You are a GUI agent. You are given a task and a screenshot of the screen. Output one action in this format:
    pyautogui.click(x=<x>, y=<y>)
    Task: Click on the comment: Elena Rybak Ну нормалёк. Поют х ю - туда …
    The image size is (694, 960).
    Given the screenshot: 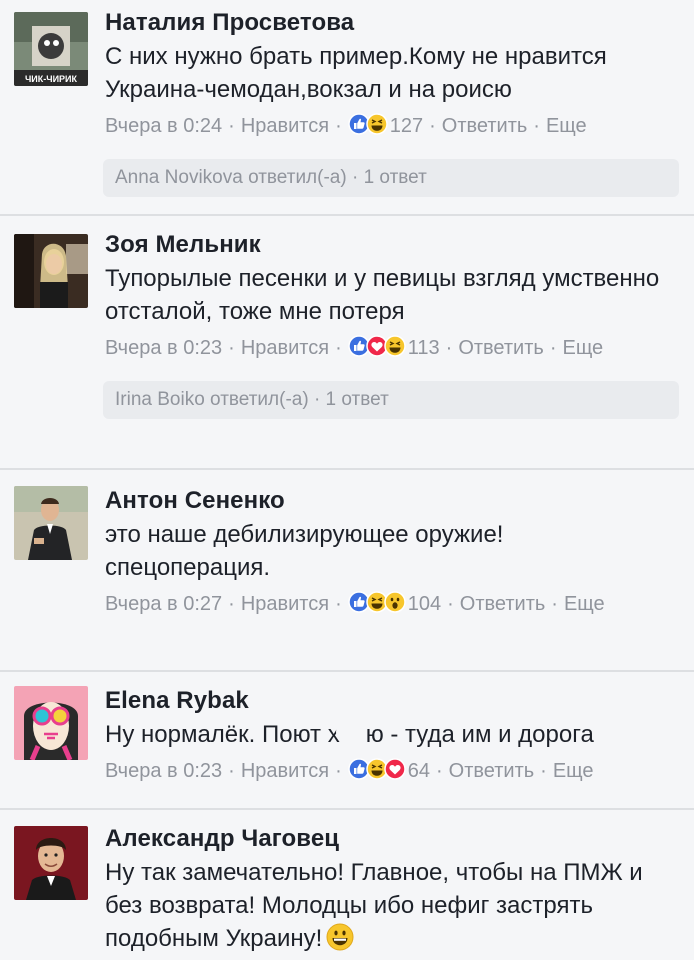 What is the action you would take?
    pyautogui.click(x=347, y=741)
    